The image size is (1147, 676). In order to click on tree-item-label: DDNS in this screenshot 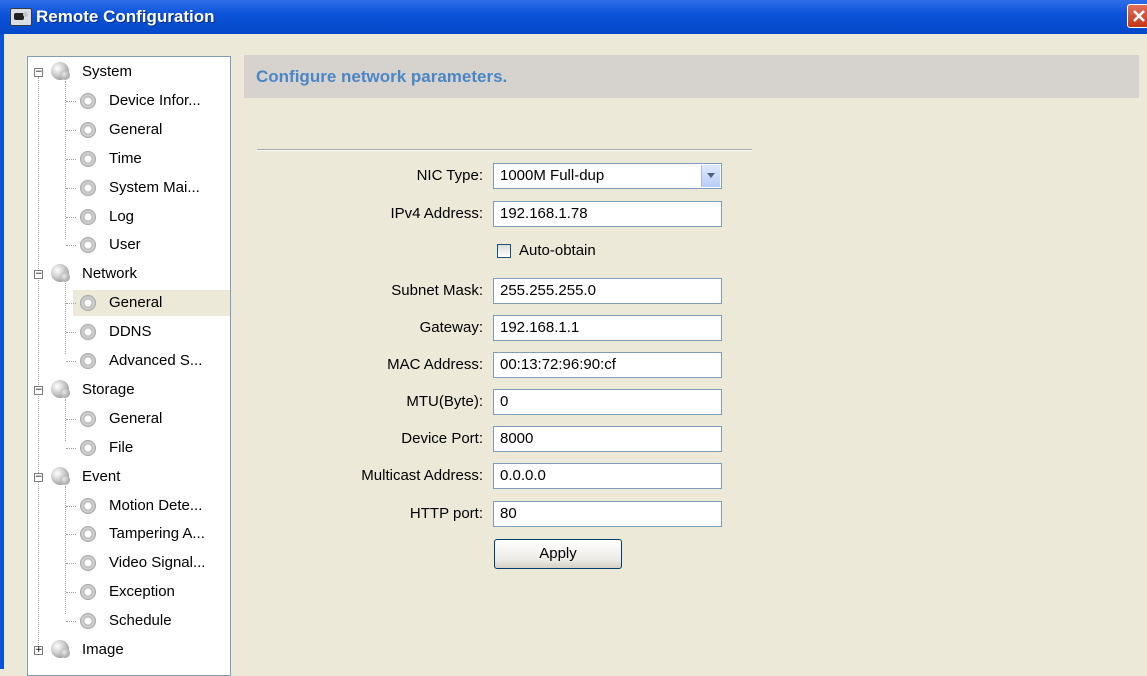, I will do `click(130, 332)`.